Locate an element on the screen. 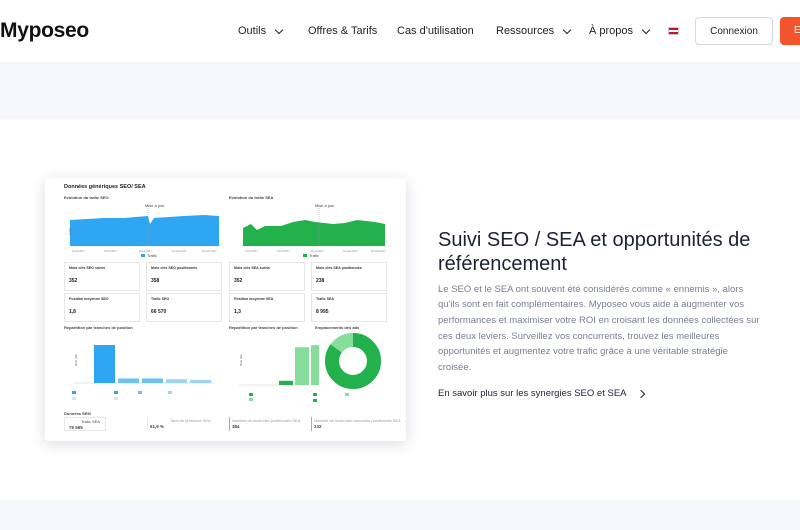 This screenshot has height=530, width=800. nav-label: Outils is located at coordinates (252, 31).